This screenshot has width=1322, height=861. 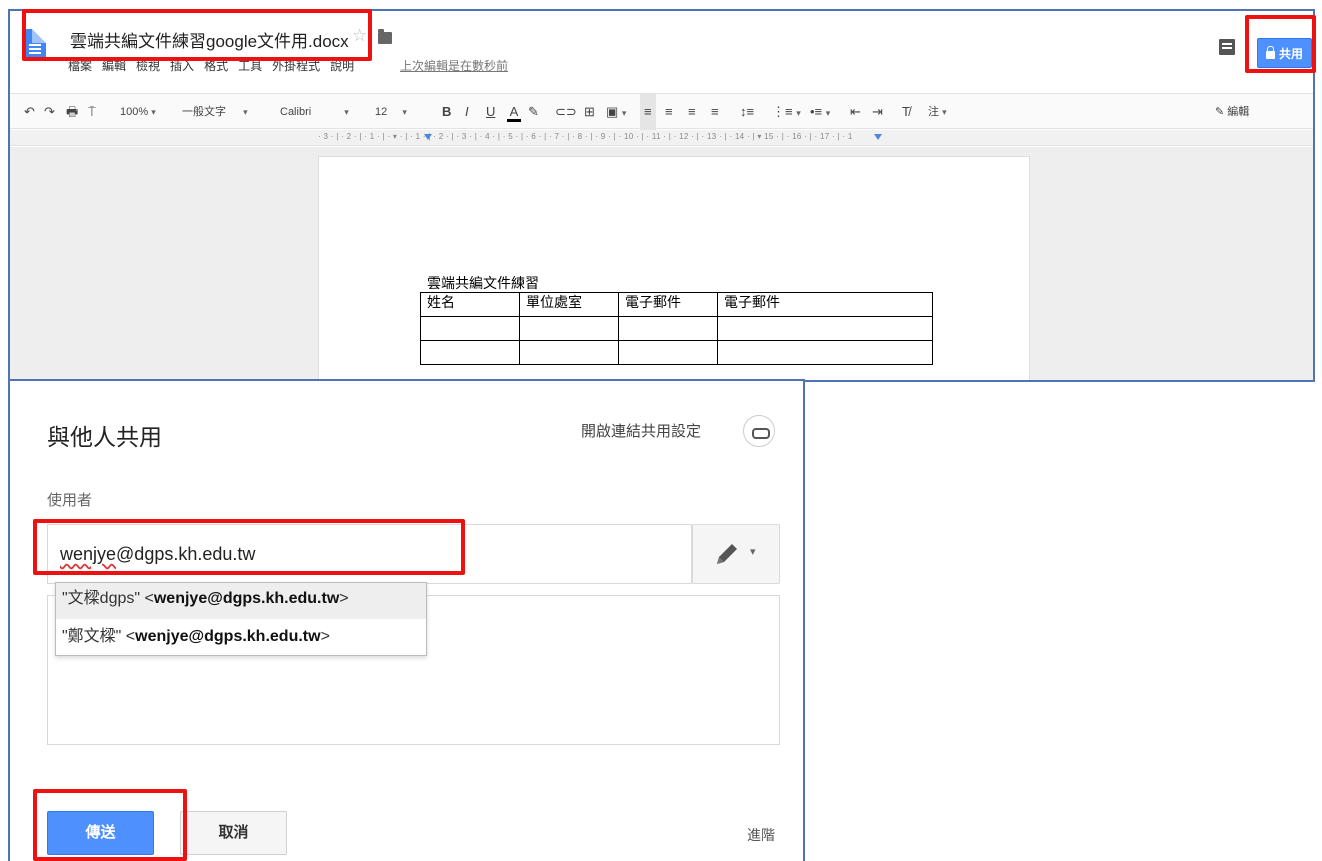 What do you see at coordinates (72, 112) in the screenshot?
I see `print-icon: 🖶` at bounding box center [72, 112].